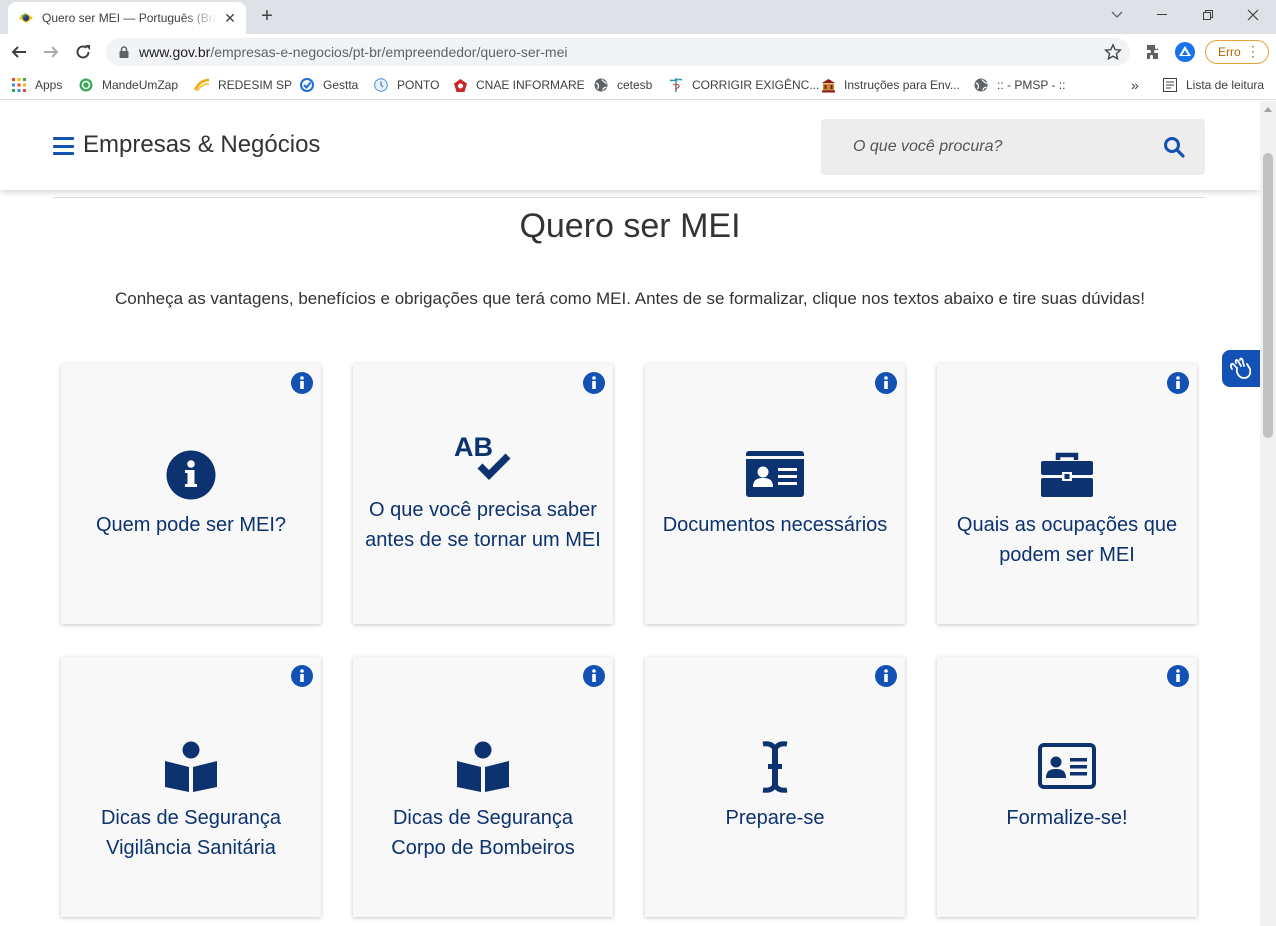  I want to click on search-input, so click(986, 147).